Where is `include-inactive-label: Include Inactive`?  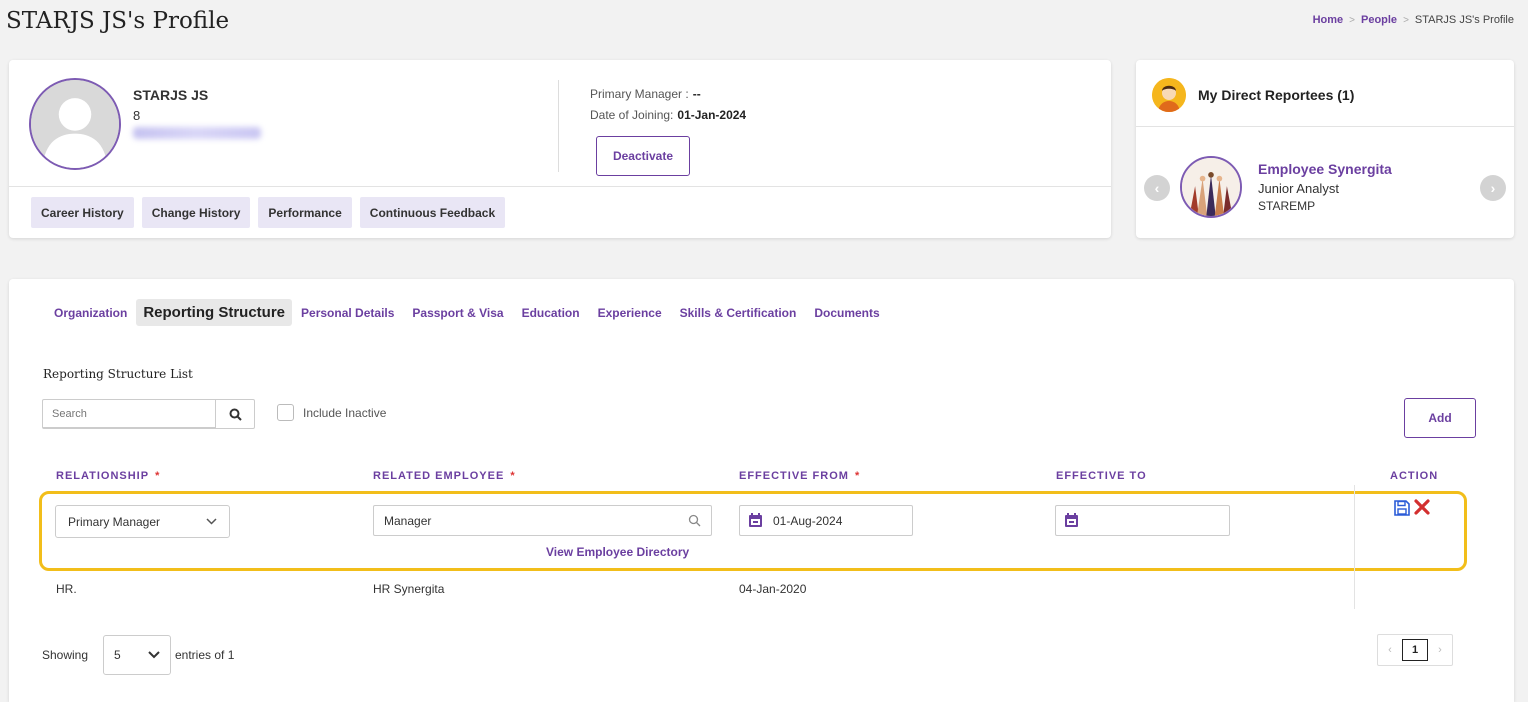
include-inactive-label: Include Inactive is located at coordinates (345, 412).